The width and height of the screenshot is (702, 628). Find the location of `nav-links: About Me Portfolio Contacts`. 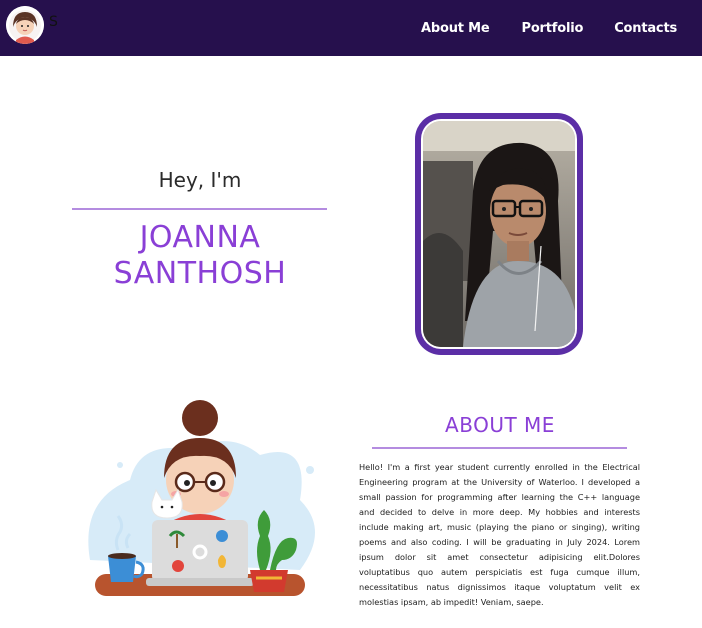

nav-links: About Me Portfolio Contacts is located at coordinates (561, 28).